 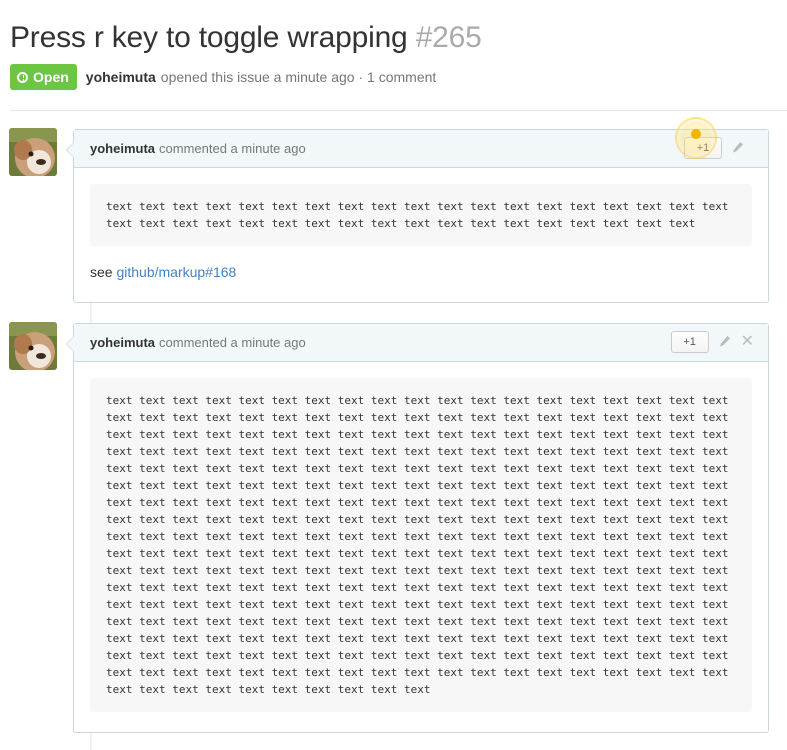 I want to click on issue-title-text: Press r key to toggle wrapping, so click(x=209, y=37).